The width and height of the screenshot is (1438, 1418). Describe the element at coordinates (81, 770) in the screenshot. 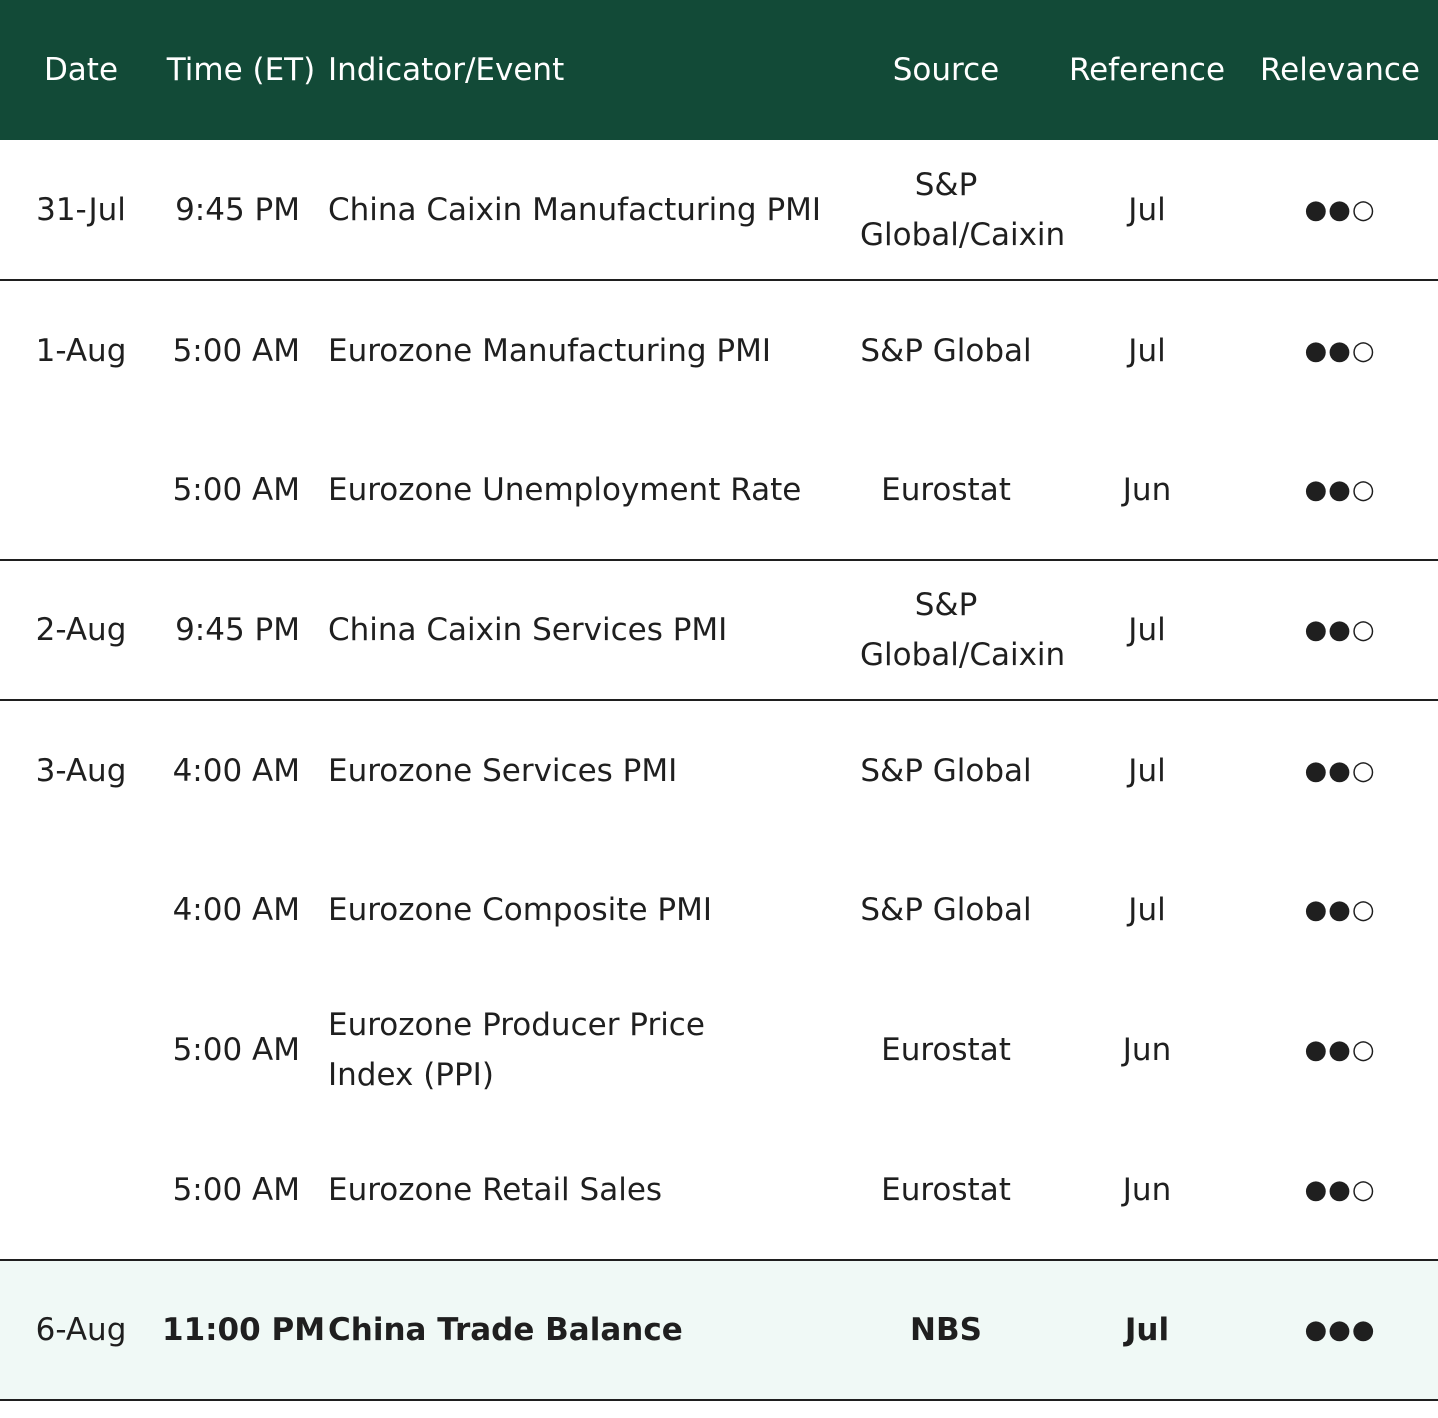

I see `cell-date: 3-Aug` at that location.